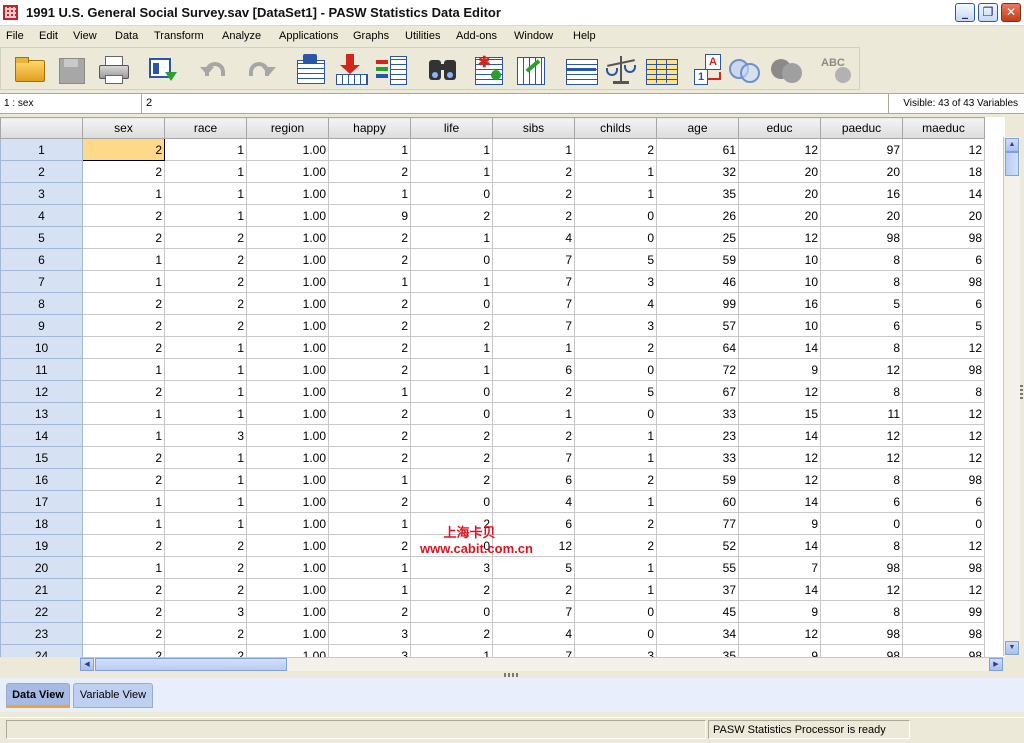 This screenshot has height=743, width=1024. Describe the element at coordinates (615, 128) in the screenshot. I see `column-header-childs: childs` at that location.